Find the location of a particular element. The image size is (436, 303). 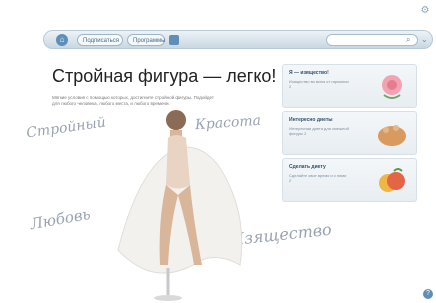

page-title: Стройная фигура — легко! is located at coordinates (164, 76).